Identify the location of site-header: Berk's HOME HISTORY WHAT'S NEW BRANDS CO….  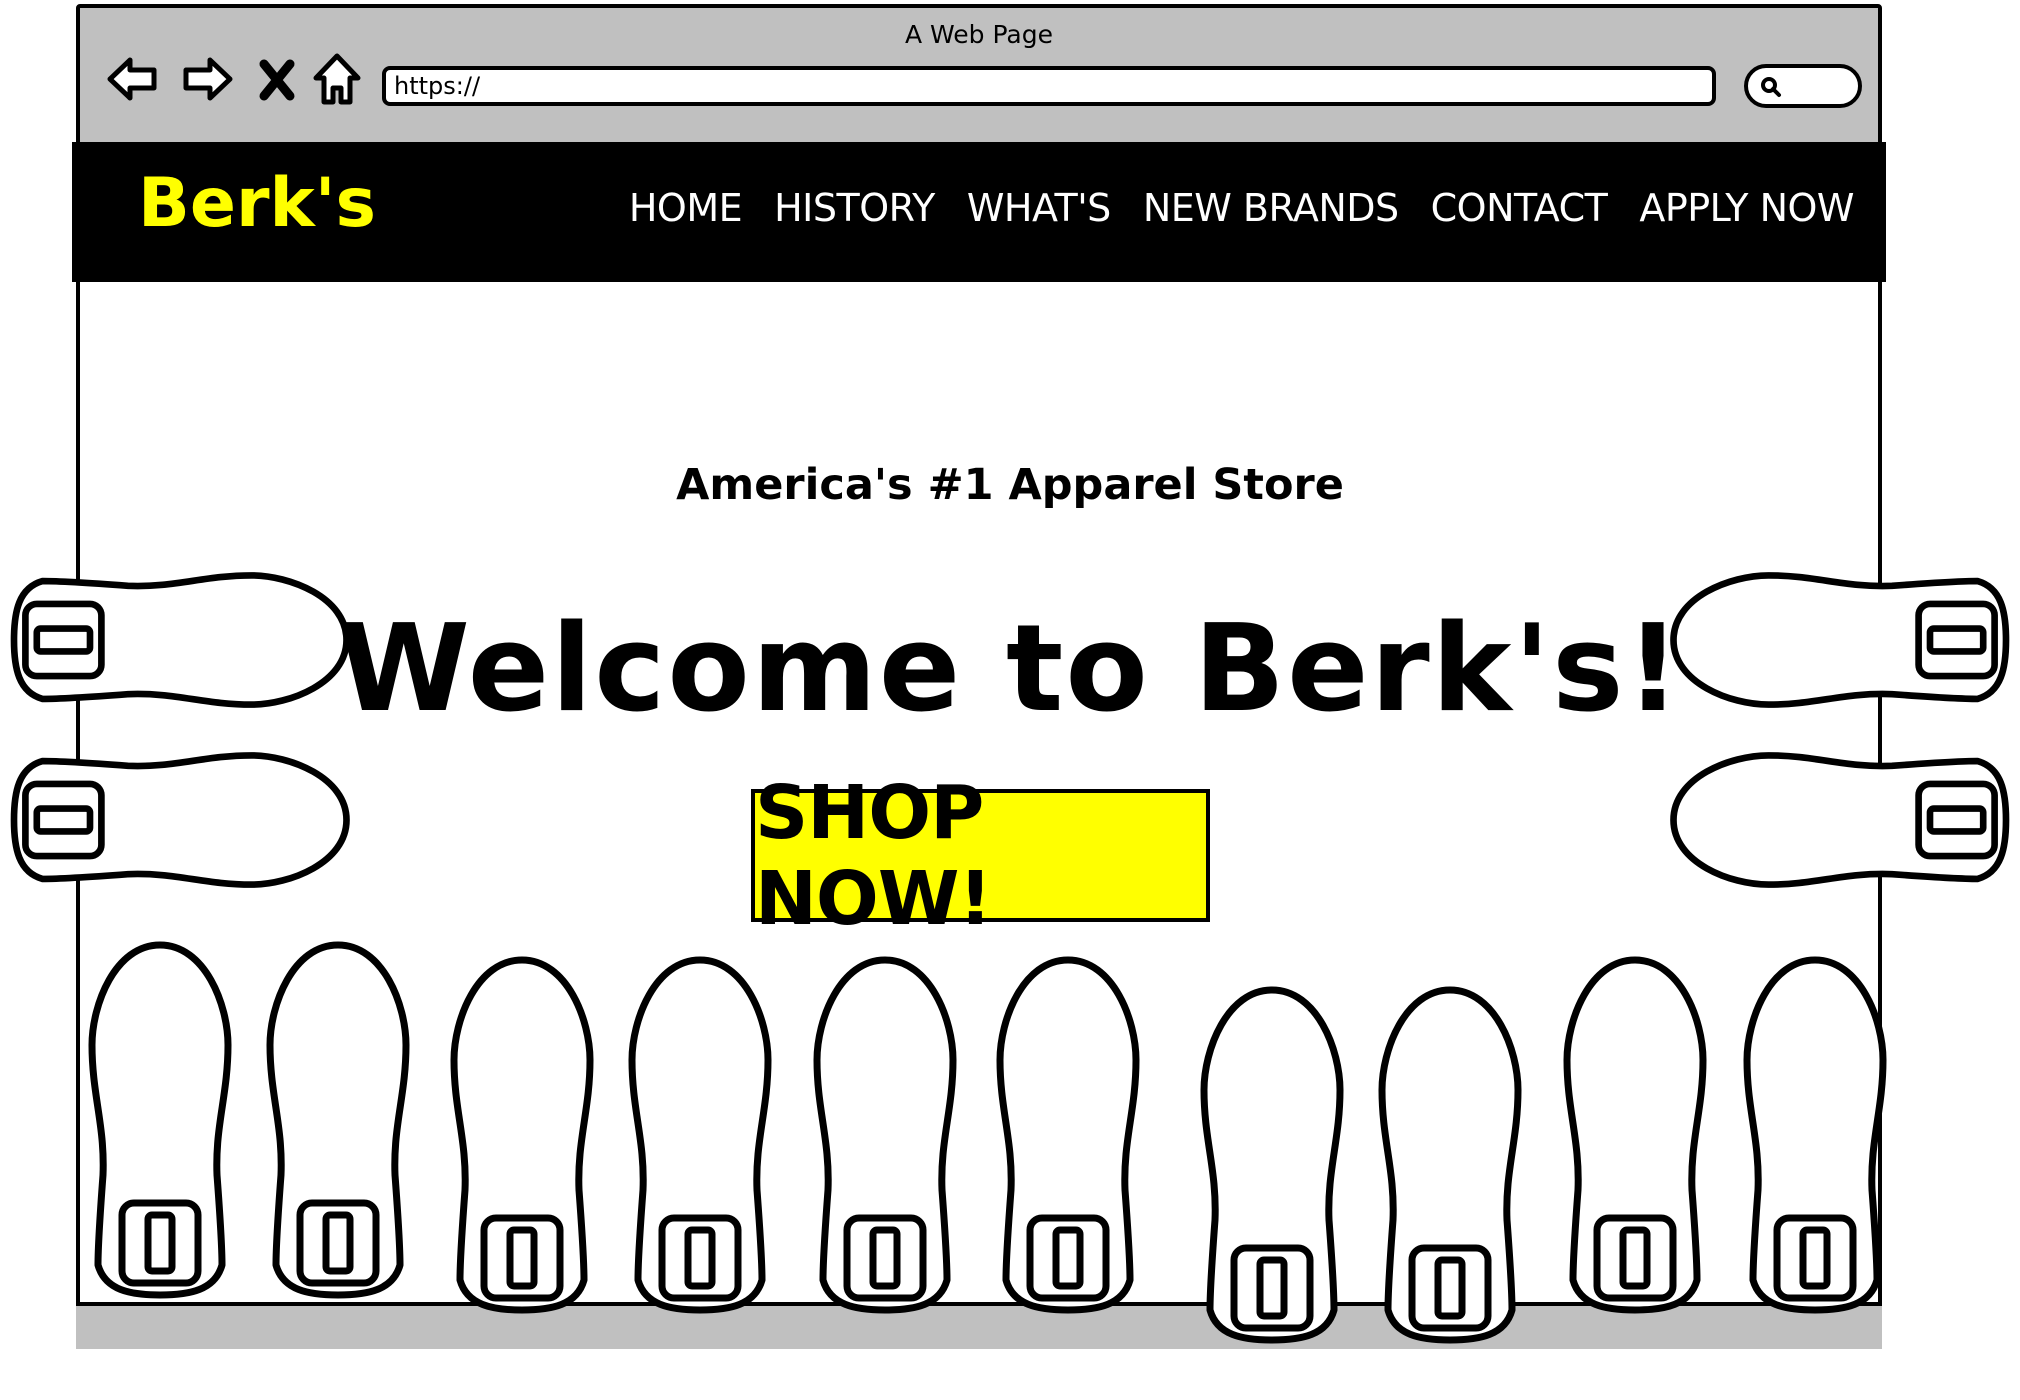
(979, 212).